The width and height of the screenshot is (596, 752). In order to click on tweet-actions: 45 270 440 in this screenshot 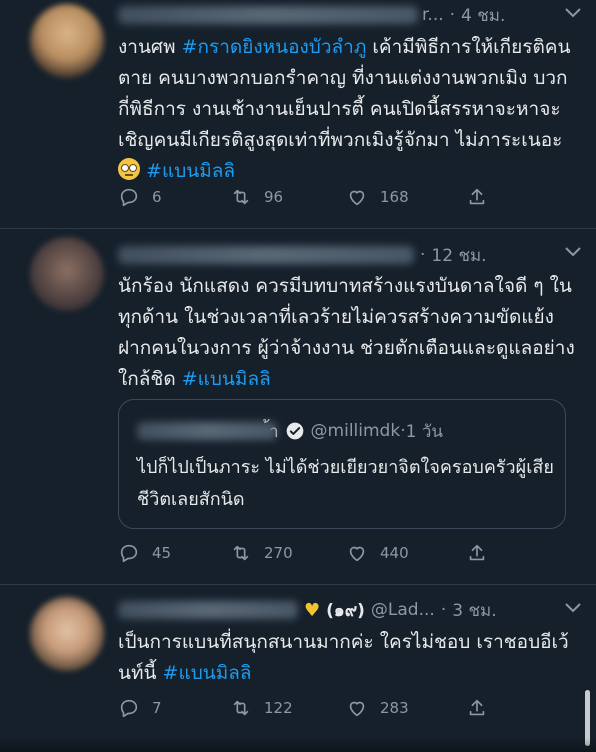, I will do `click(303, 553)`.